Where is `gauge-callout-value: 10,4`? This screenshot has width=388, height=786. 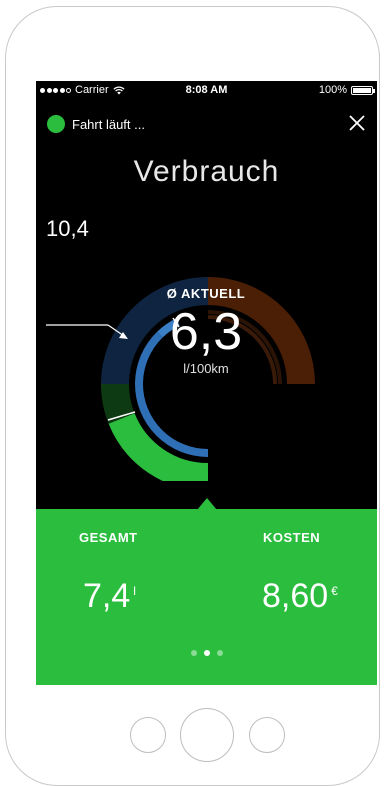 gauge-callout-value: 10,4 is located at coordinates (67, 228).